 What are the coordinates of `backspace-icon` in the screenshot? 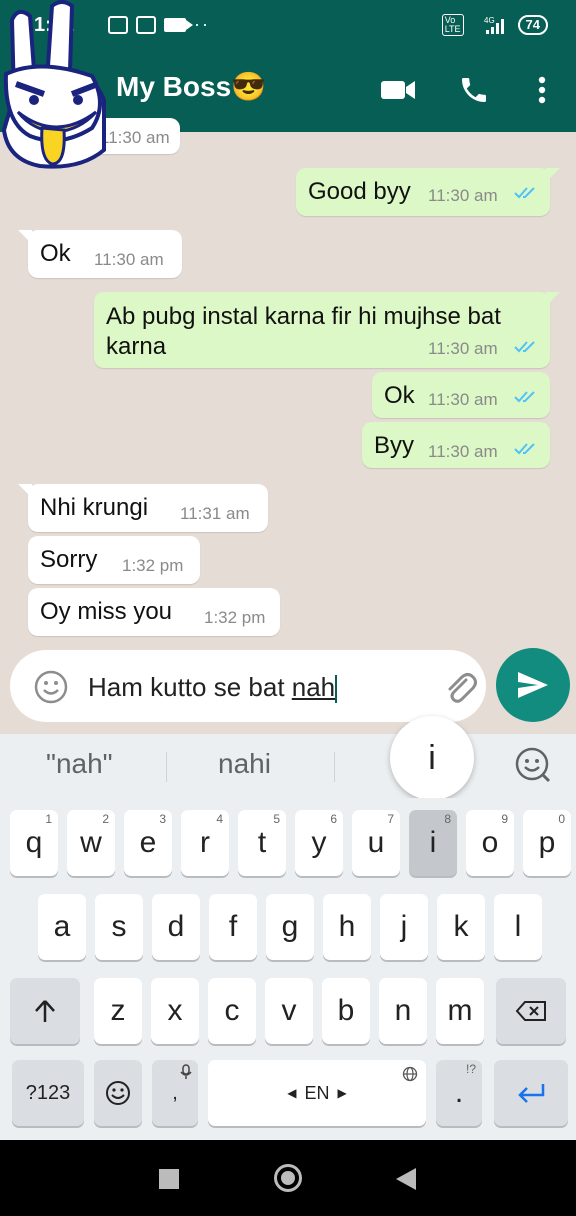 It's located at (530, 1011).